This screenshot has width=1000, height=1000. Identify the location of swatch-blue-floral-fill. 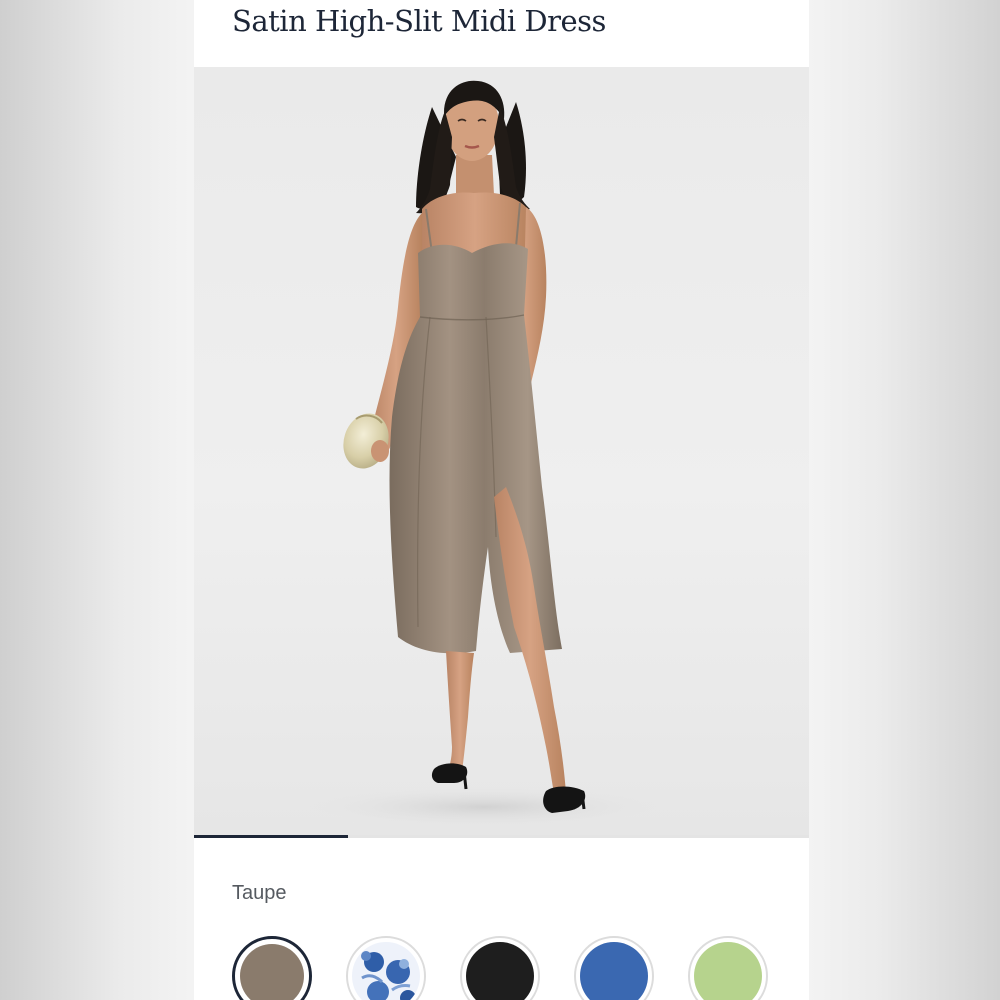
(386, 971).